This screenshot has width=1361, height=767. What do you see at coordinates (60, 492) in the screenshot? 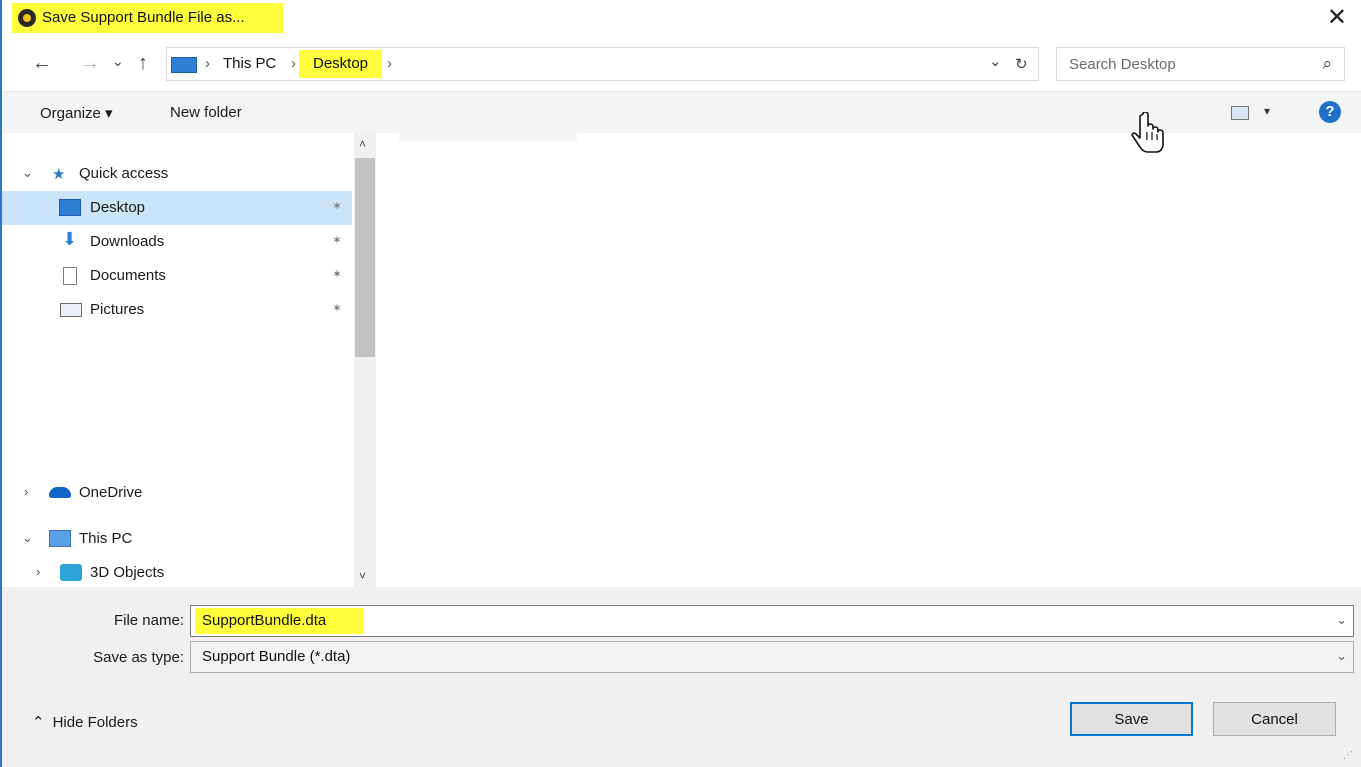
I see `onedrive-cloud-icon` at bounding box center [60, 492].